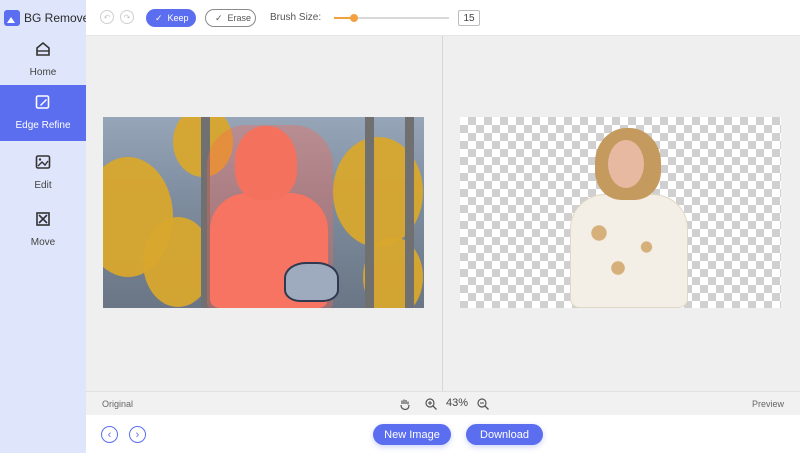  Describe the element at coordinates (12, 18) in the screenshot. I see `app-logo-icon` at that location.